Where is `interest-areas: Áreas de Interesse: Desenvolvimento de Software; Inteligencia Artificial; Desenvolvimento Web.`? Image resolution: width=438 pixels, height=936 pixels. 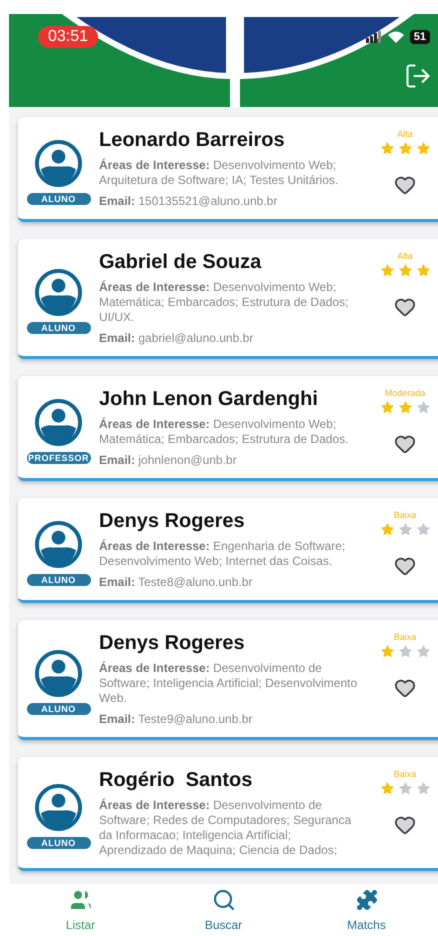 interest-areas: Áreas de Interesse: Desenvolvimento de Software; Inteligencia Artificial; Desenvolvimento Web. is located at coordinates (229, 683).